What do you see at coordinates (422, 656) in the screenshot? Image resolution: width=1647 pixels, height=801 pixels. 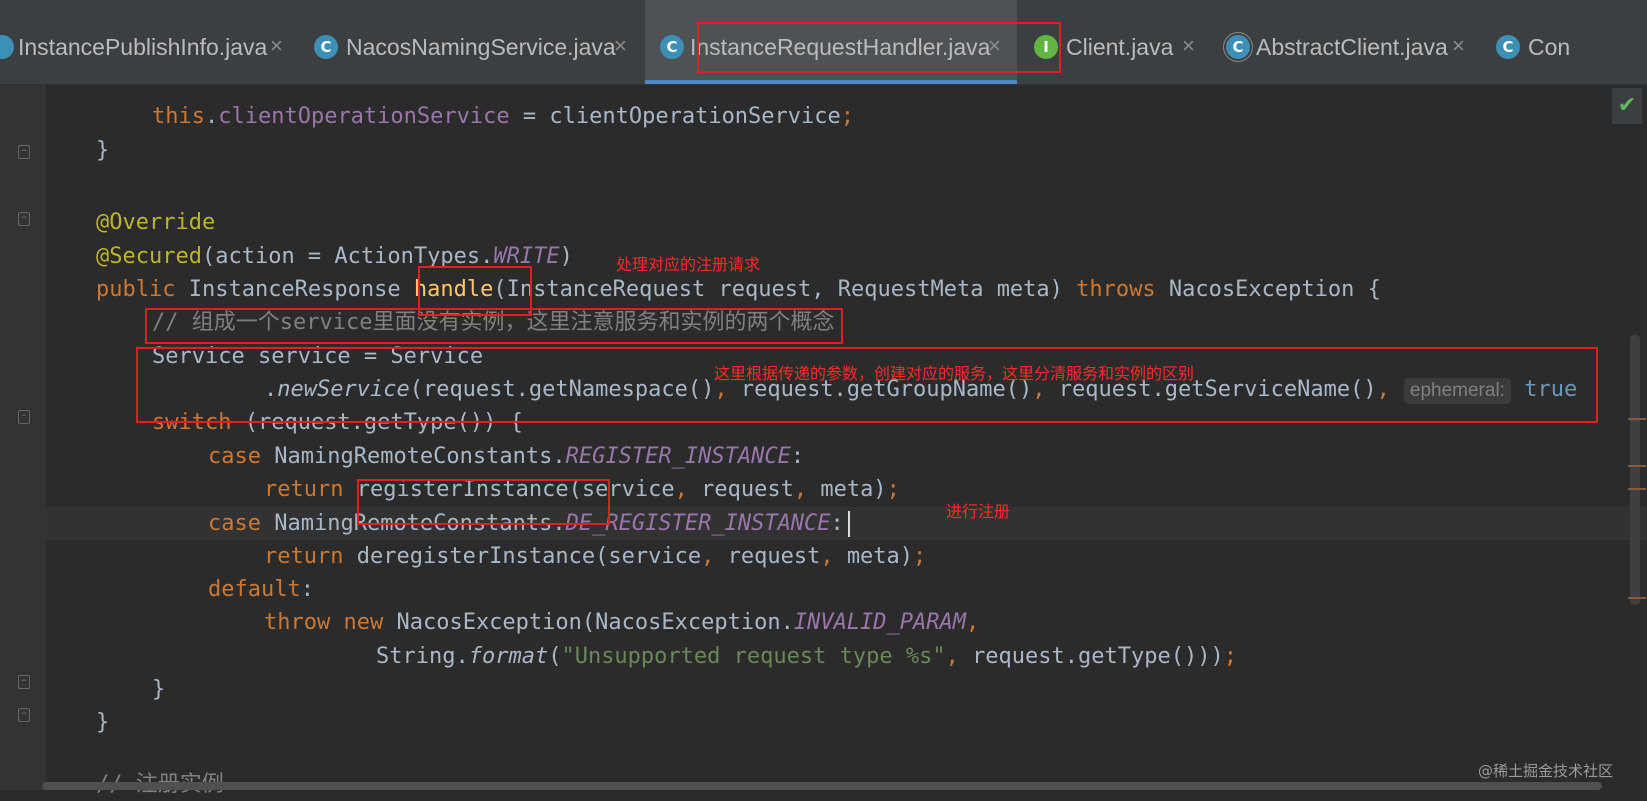 I see `code-token: String.` at bounding box center [422, 656].